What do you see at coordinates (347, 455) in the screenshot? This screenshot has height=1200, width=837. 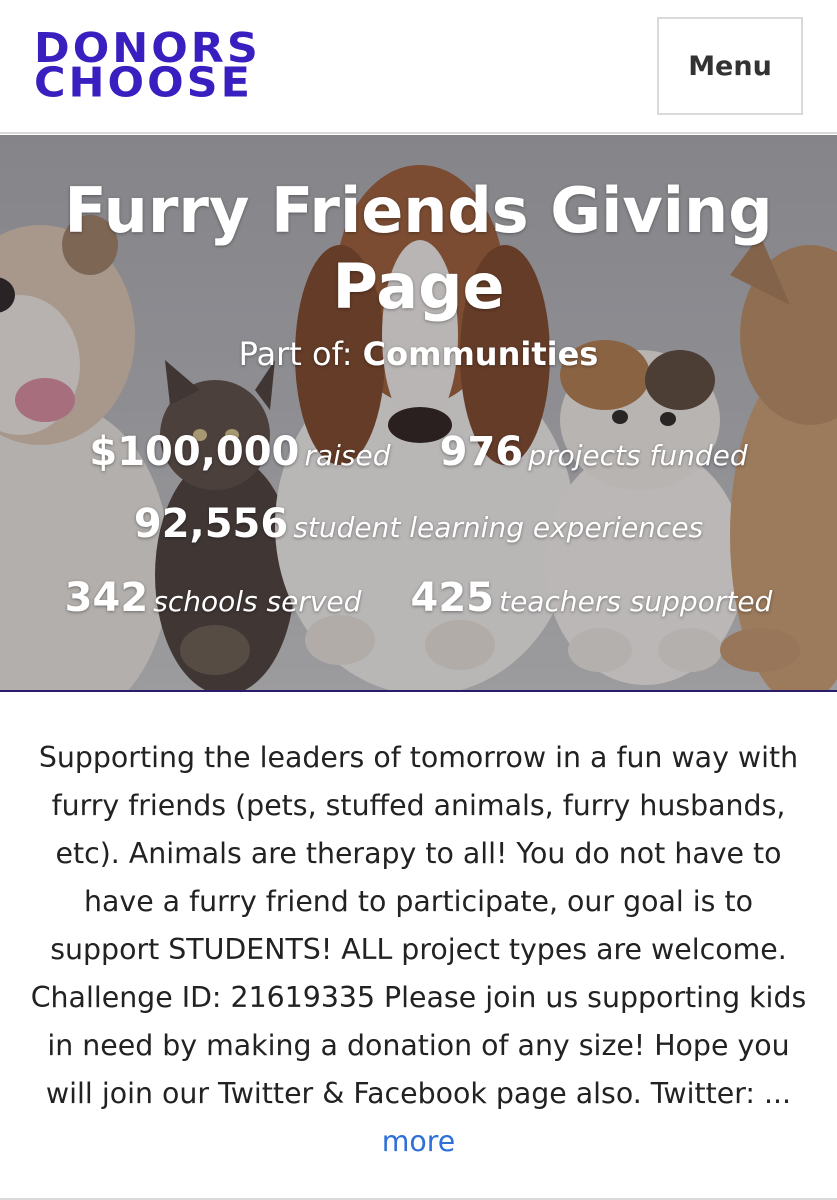 I see `stat-raised-label: raised` at bounding box center [347, 455].